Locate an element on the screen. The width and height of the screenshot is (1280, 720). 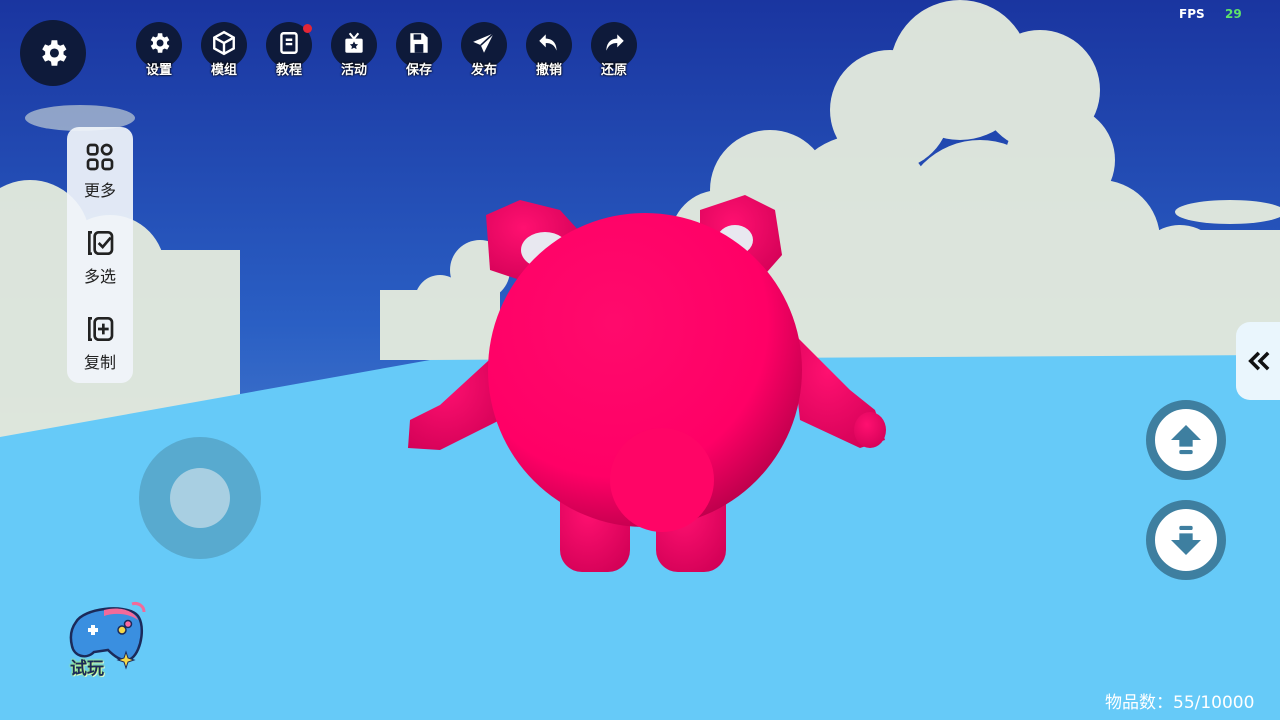
more-label: 更多 is located at coordinates (99, 190).